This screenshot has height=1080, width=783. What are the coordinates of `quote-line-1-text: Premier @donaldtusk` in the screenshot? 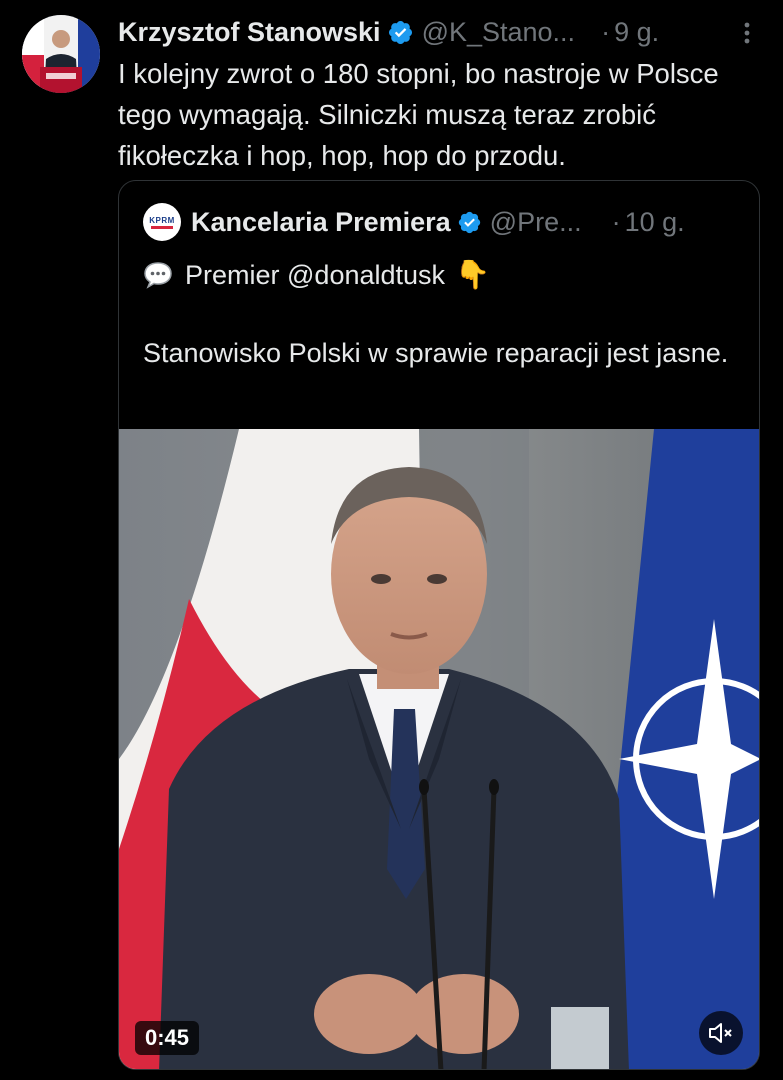 It's located at (315, 275).